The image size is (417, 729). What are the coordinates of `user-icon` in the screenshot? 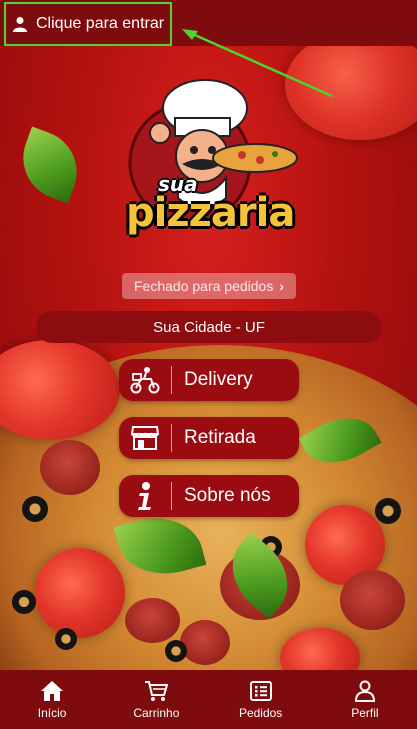 It's located at (20, 24).